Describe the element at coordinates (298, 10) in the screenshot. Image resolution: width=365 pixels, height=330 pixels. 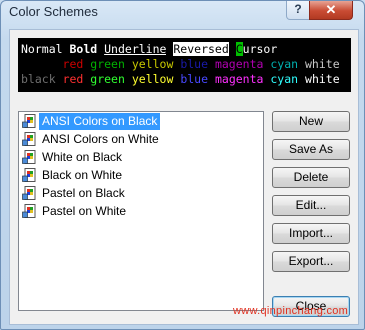
I see `help-button: ?` at that location.